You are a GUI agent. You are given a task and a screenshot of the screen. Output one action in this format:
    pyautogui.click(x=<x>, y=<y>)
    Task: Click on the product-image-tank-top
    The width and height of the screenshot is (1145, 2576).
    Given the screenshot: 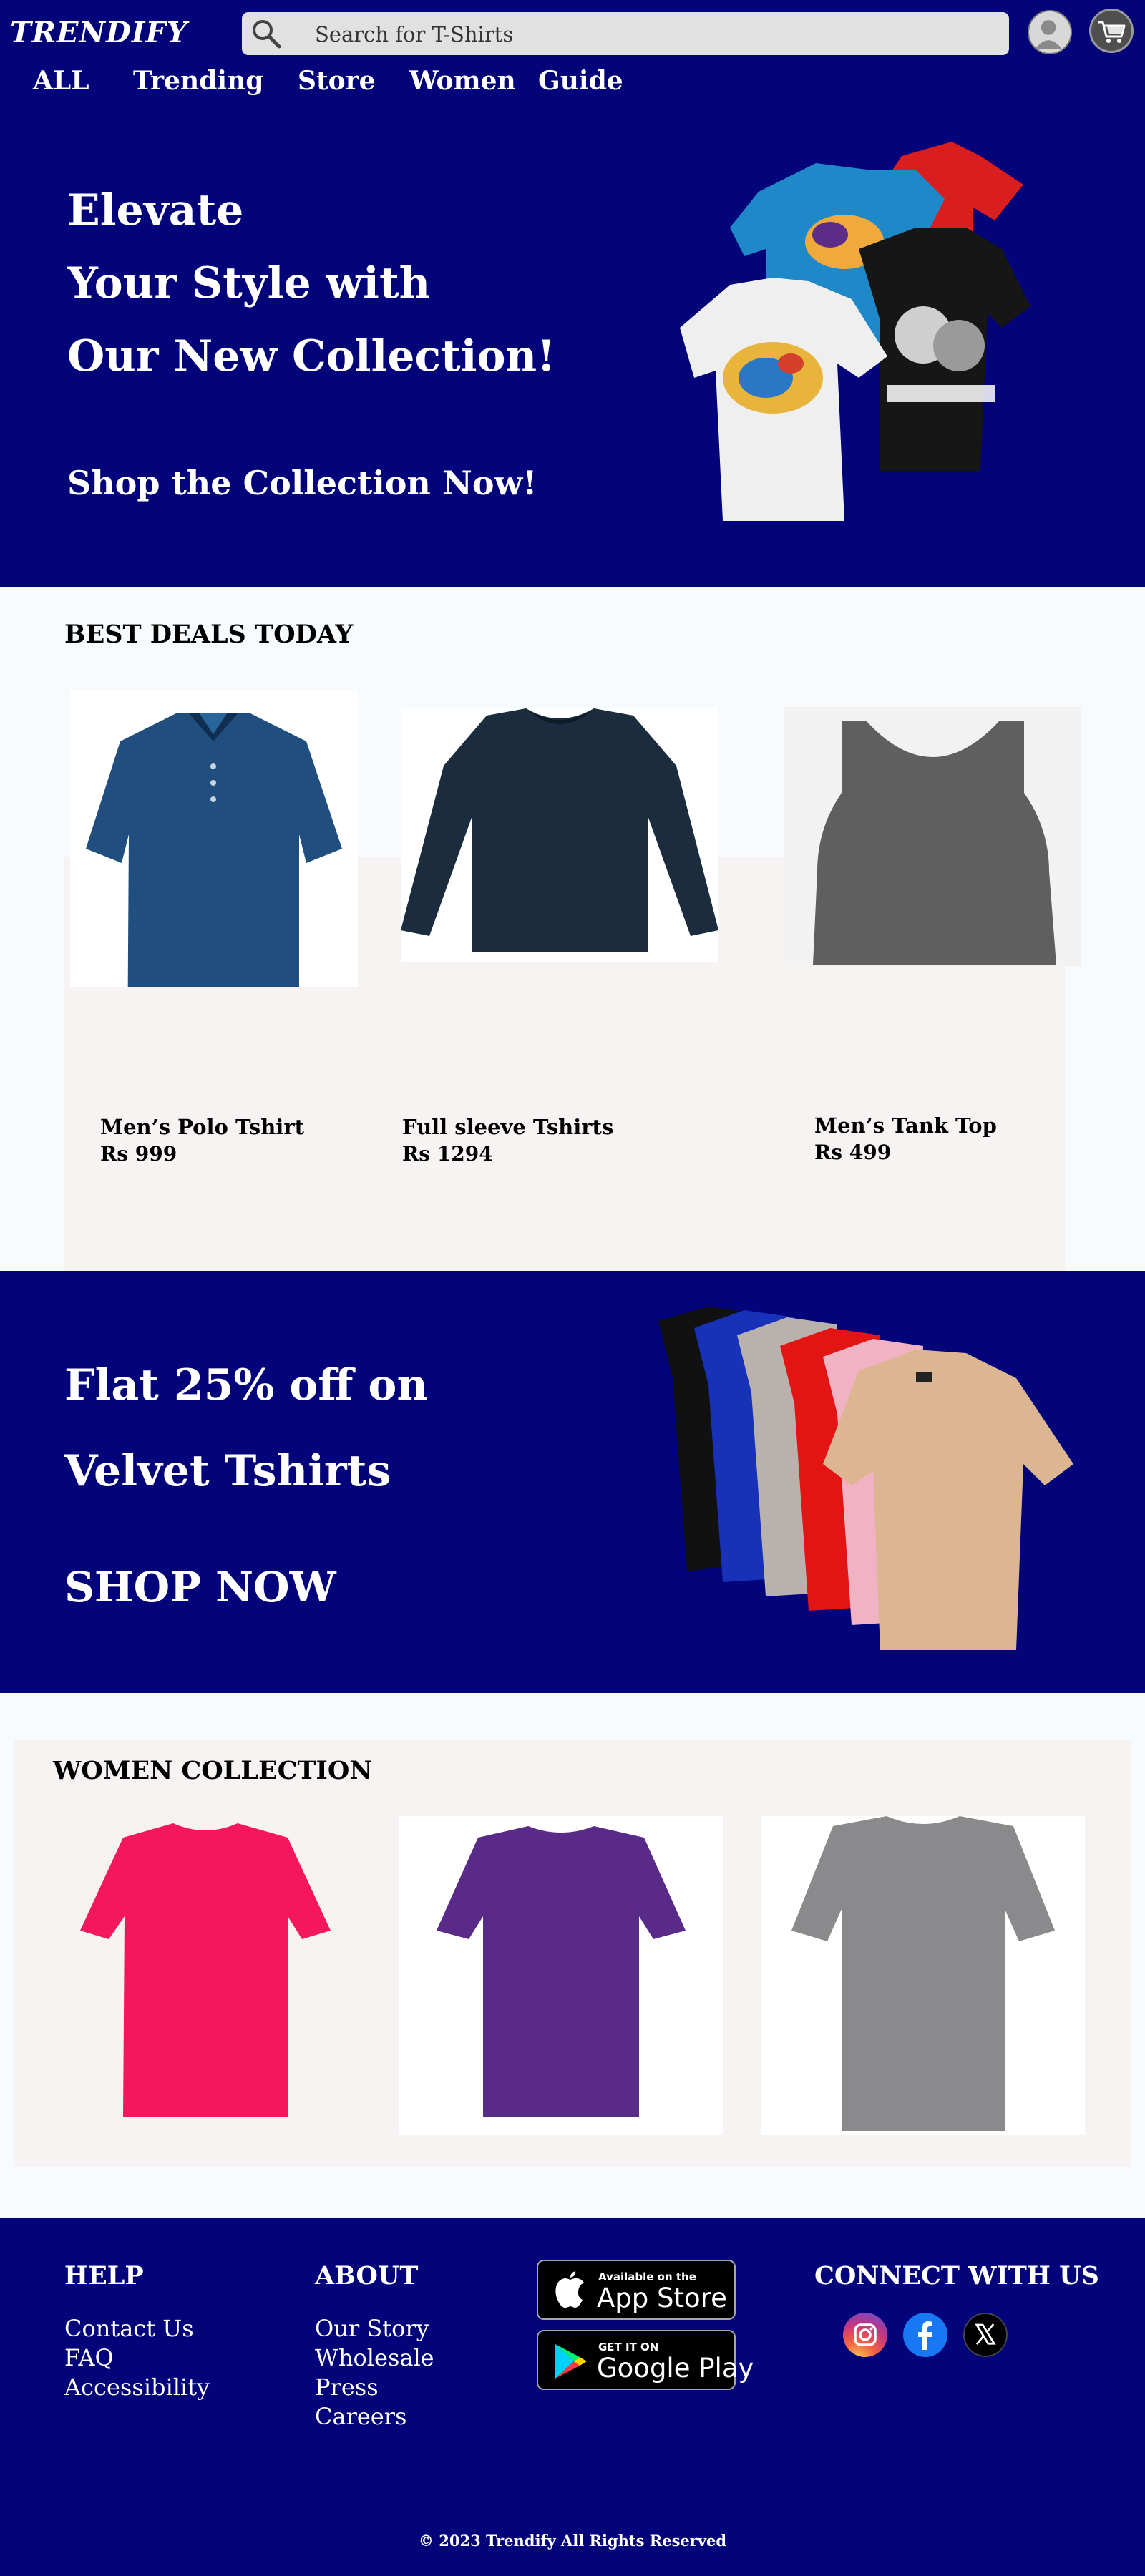 What is the action you would take?
    pyautogui.click(x=932, y=836)
    